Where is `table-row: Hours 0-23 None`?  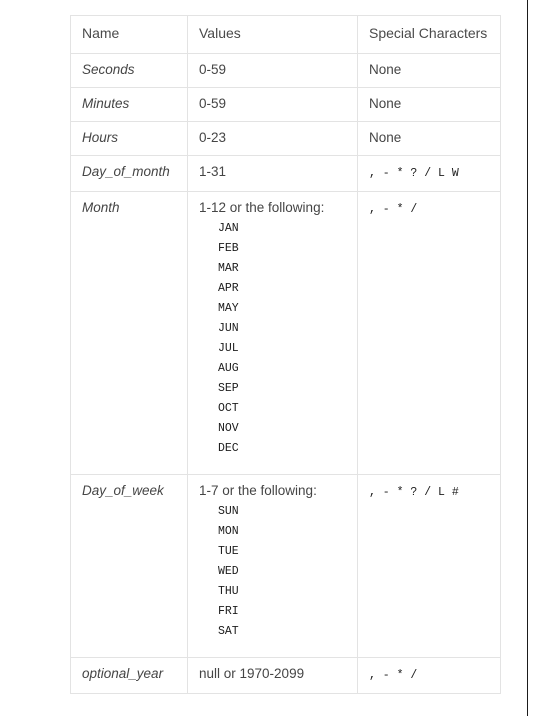 table-row: Hours 0-23 None is located at coordinates (285, 138).